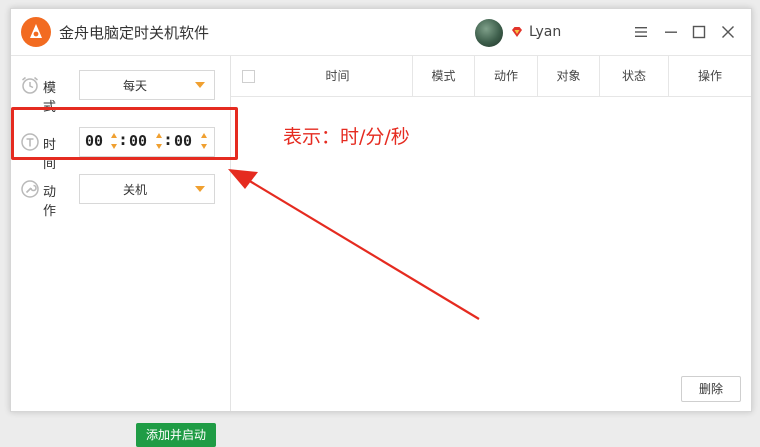 The height and width of the screenshot is (447, 760). What do you see at coordinates (30, 142) in the screenshot?
I see `timer-icon` at bounding box center [30, 142].